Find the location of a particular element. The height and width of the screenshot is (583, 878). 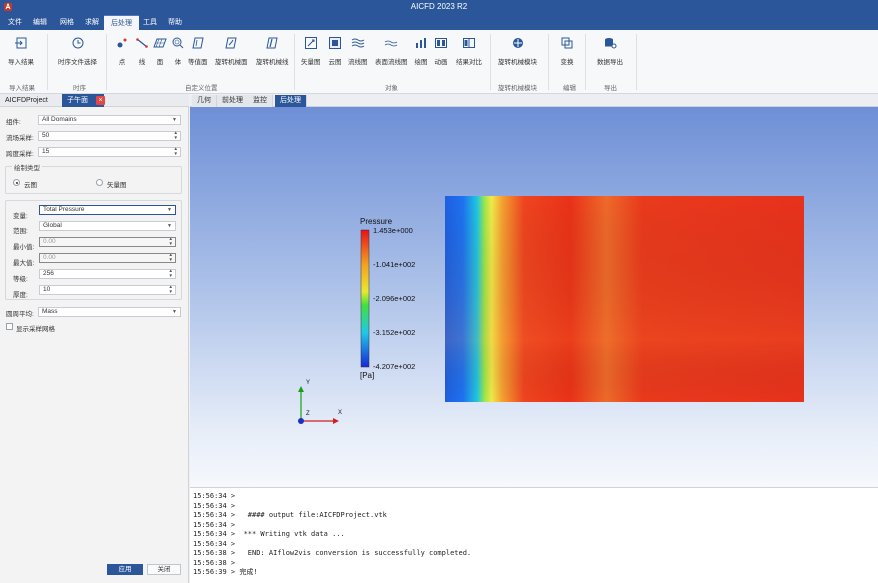

plane-button: 面 is located at coordinates (160, 51).